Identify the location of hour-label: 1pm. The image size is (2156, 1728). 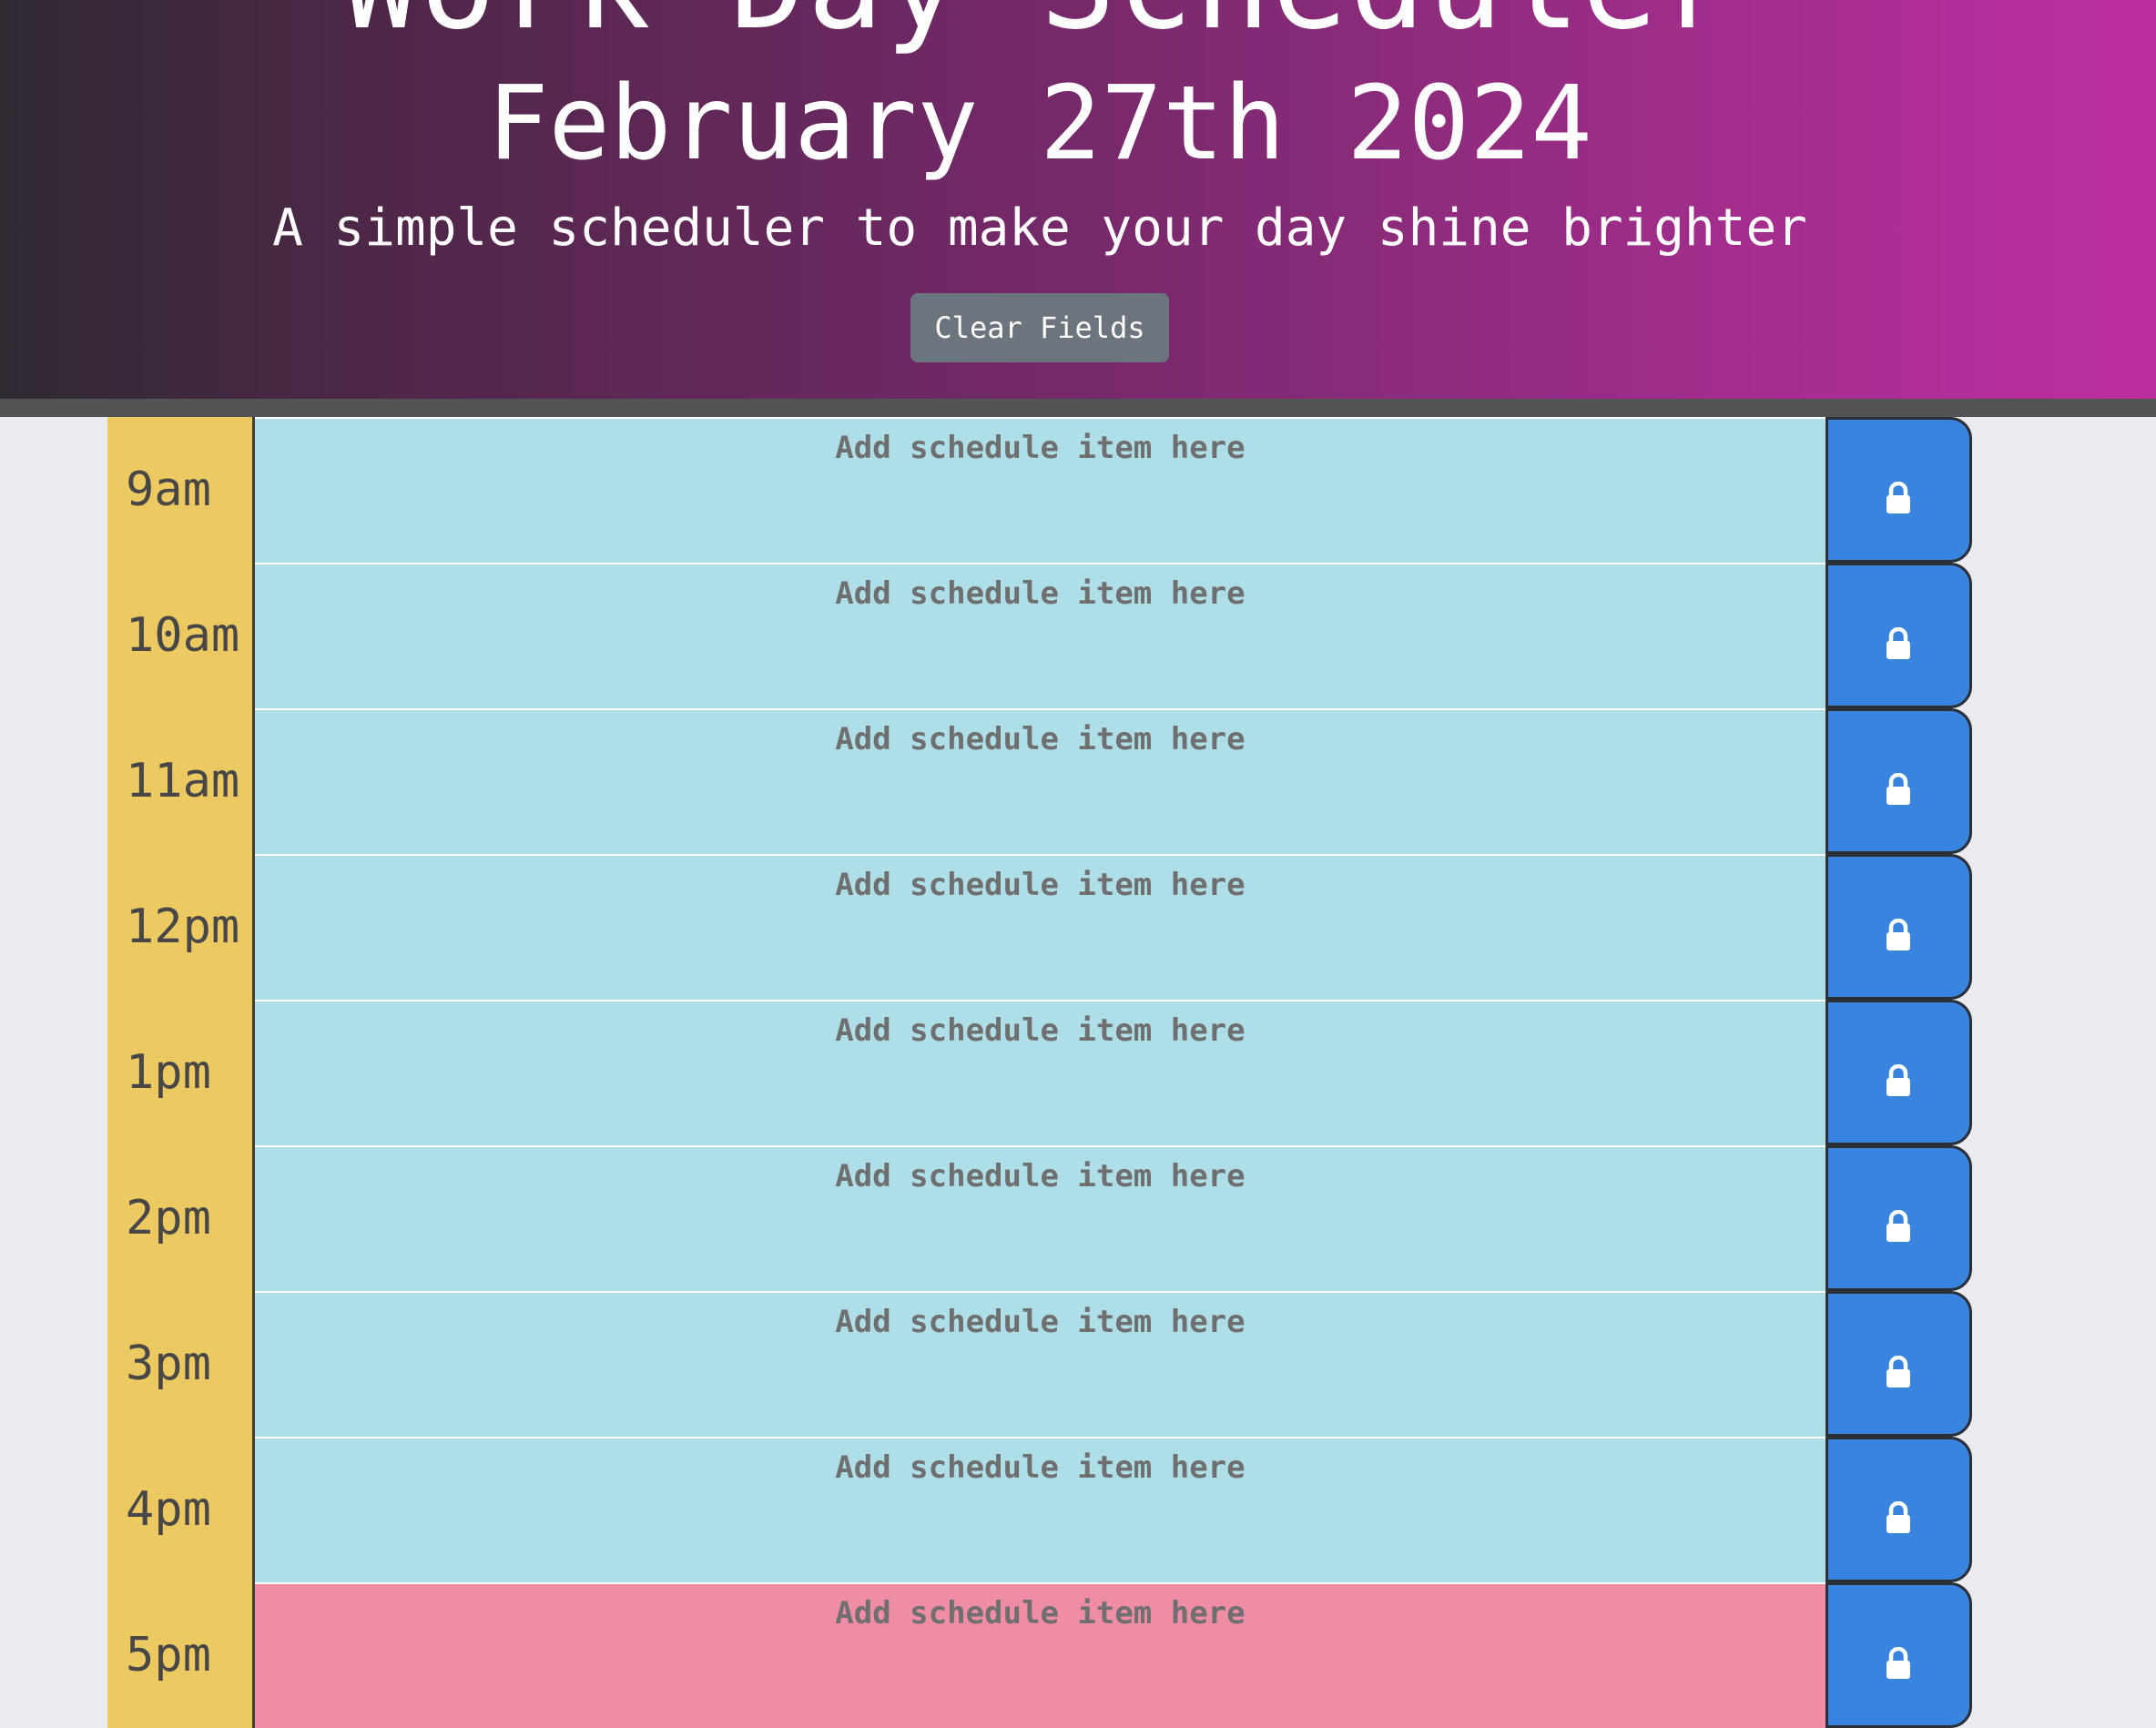
(182, 1072).